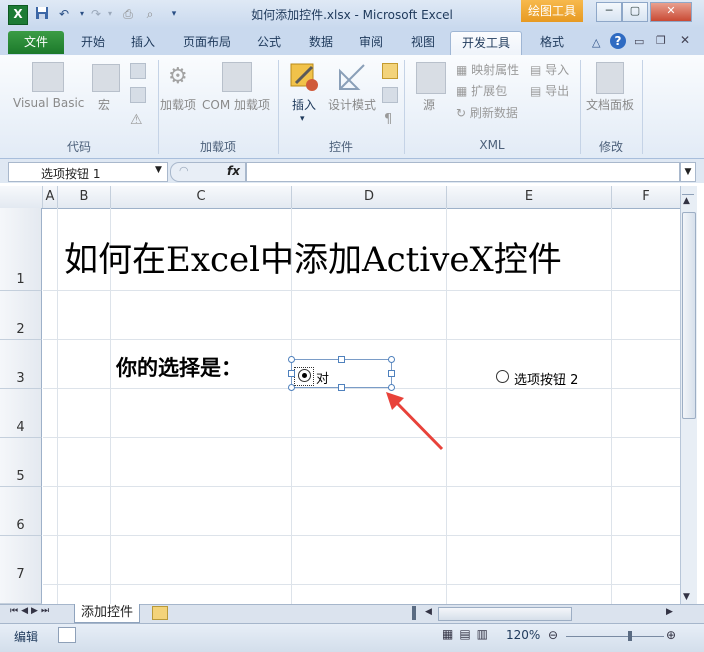 The image size is (704, 652). What do you see at coordinates (553, 635) in the screenshot?
I see `zoom-out-icon: ⊖` at bounding box center [553, 635].